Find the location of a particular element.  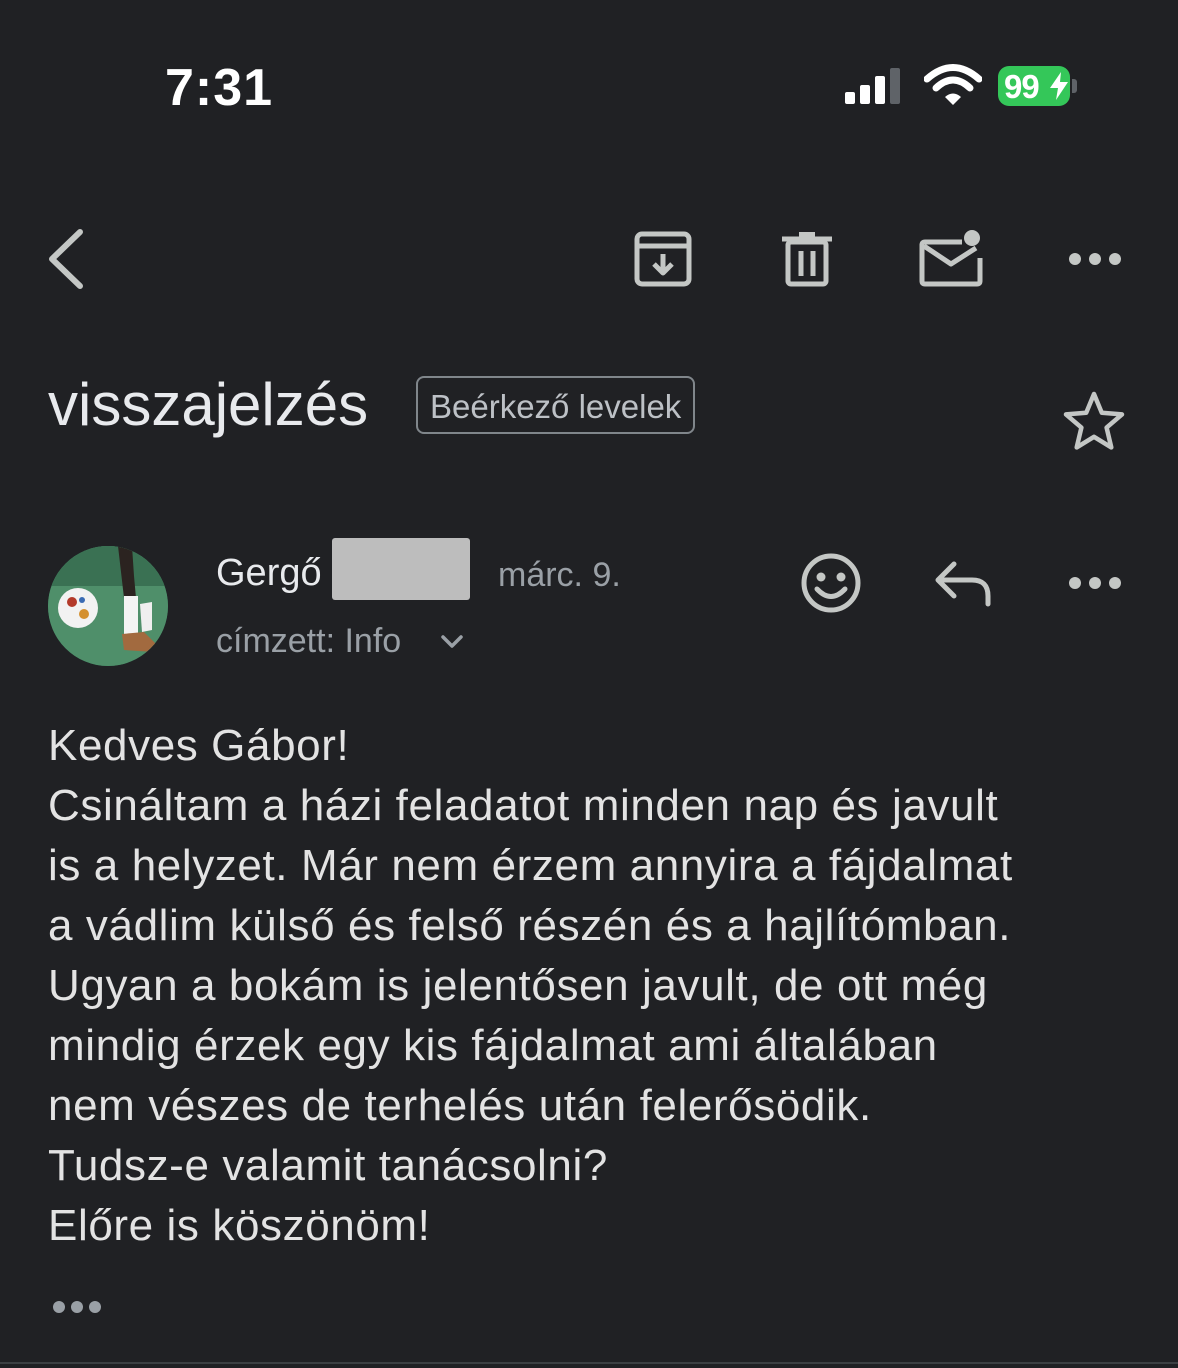

status-time: 7:31 is located at coordinates (219, 88).